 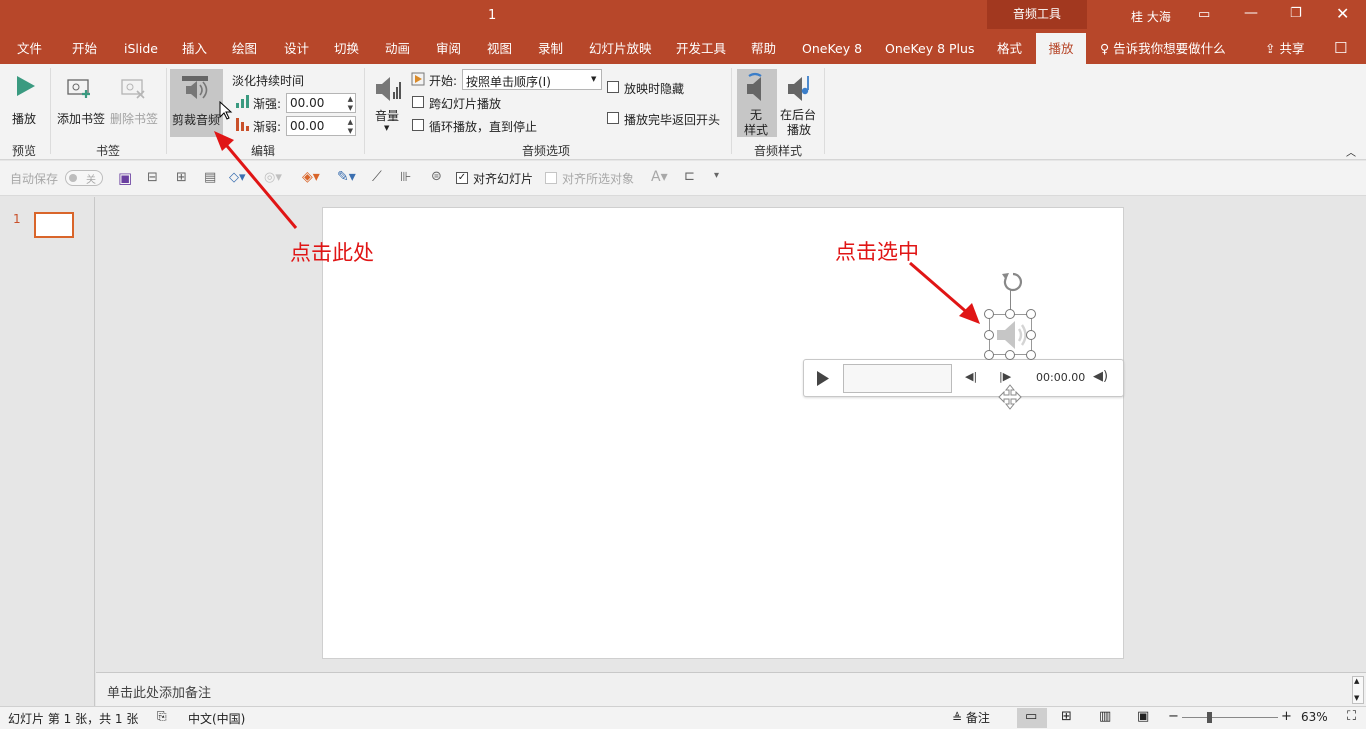 I want to click on hide-during-show-checkbox, so click(x=613, y=87).